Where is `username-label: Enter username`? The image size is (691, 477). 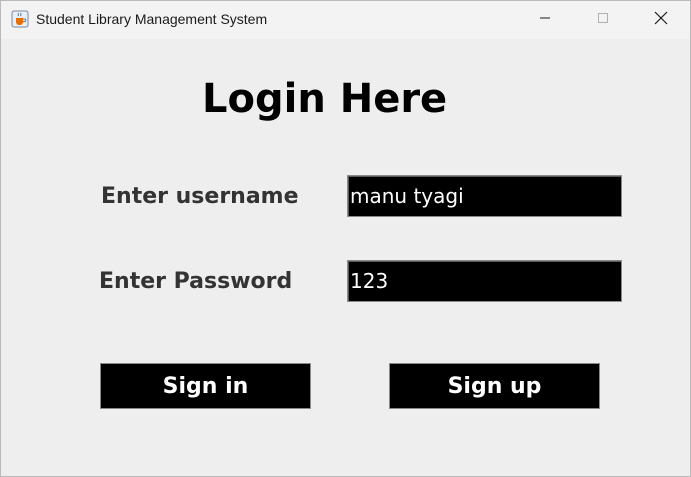 username-label: Enter username is located at coordinates (200, 196).